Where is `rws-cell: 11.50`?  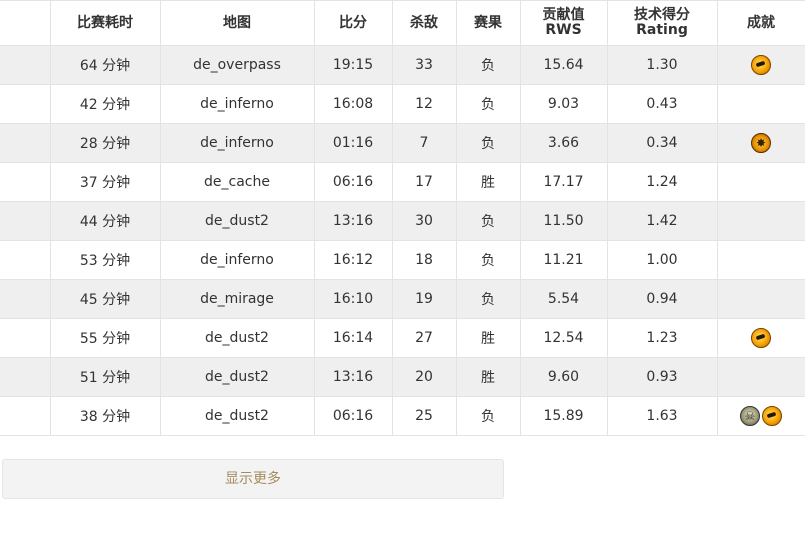 rws-cell: 11.50 is located at coordinates (563, 221).